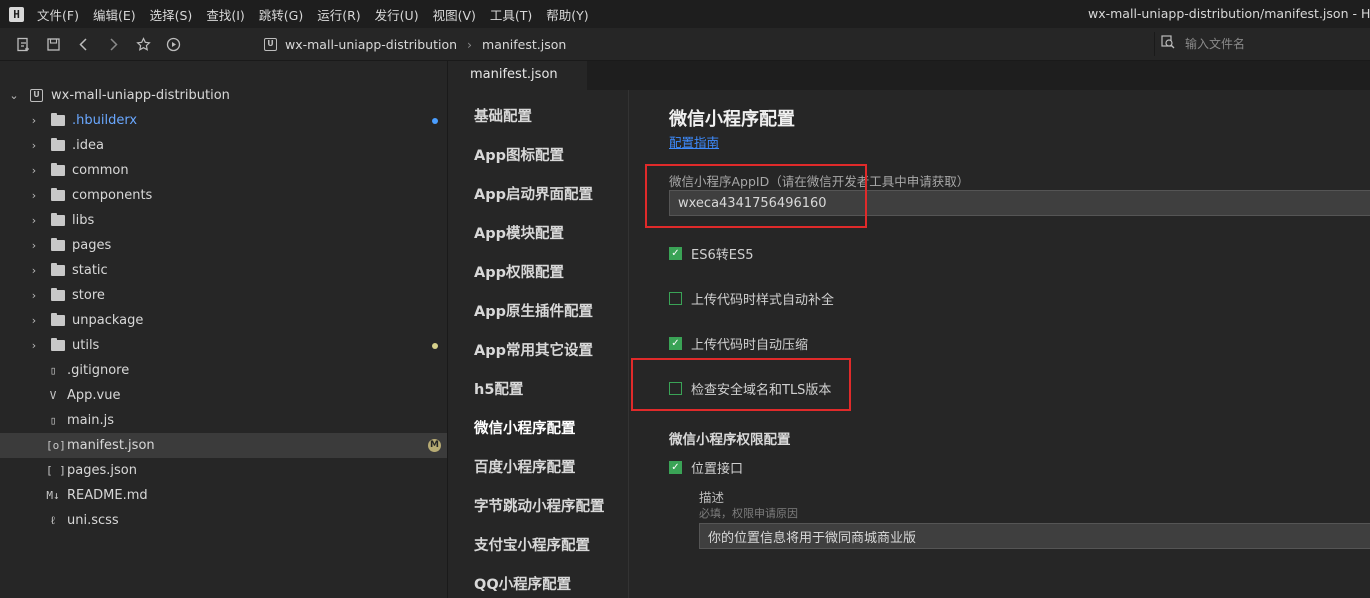 Image resolution: width=1370 pixels, height=598 pixels. I want to click on checkbox-minify-on-upload: ✓ 上传代码时自动压缩, so click(738, 343).